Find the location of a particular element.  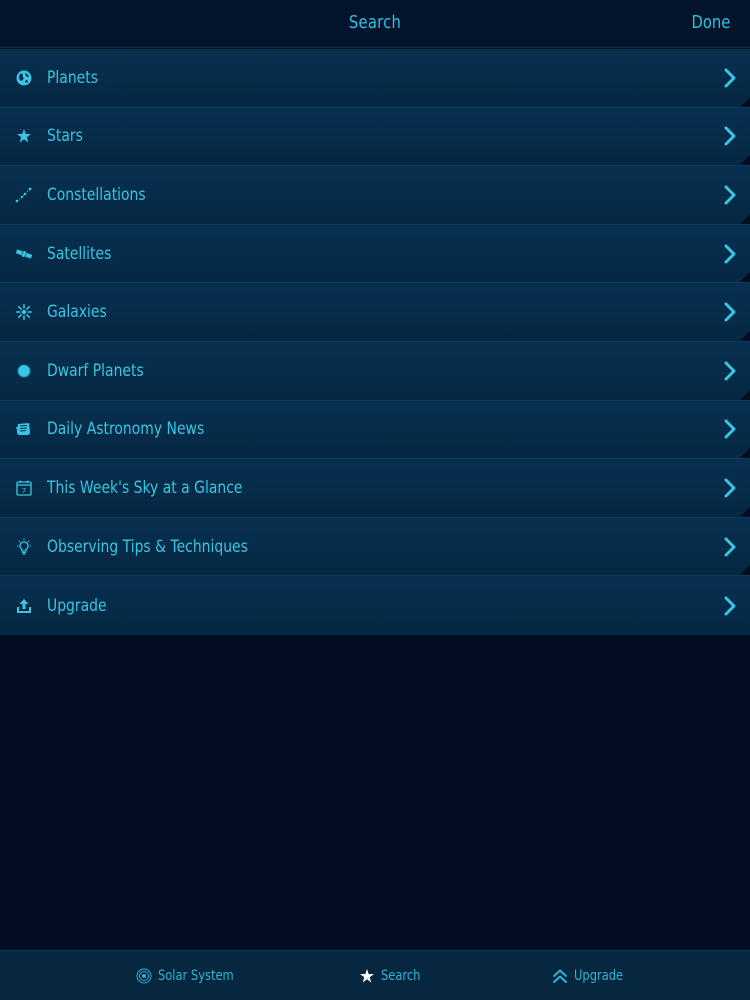

navigation-bar: Search Done is located at coordinates (375, 24).